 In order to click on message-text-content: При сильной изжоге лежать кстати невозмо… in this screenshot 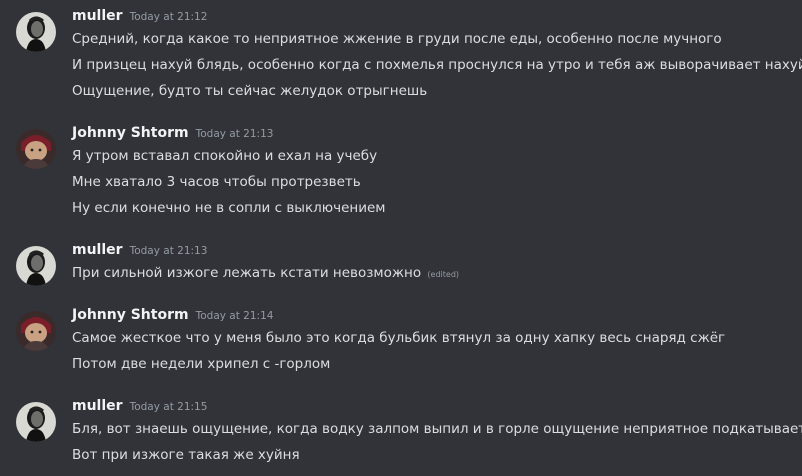, I will do `click(247, 273)`.